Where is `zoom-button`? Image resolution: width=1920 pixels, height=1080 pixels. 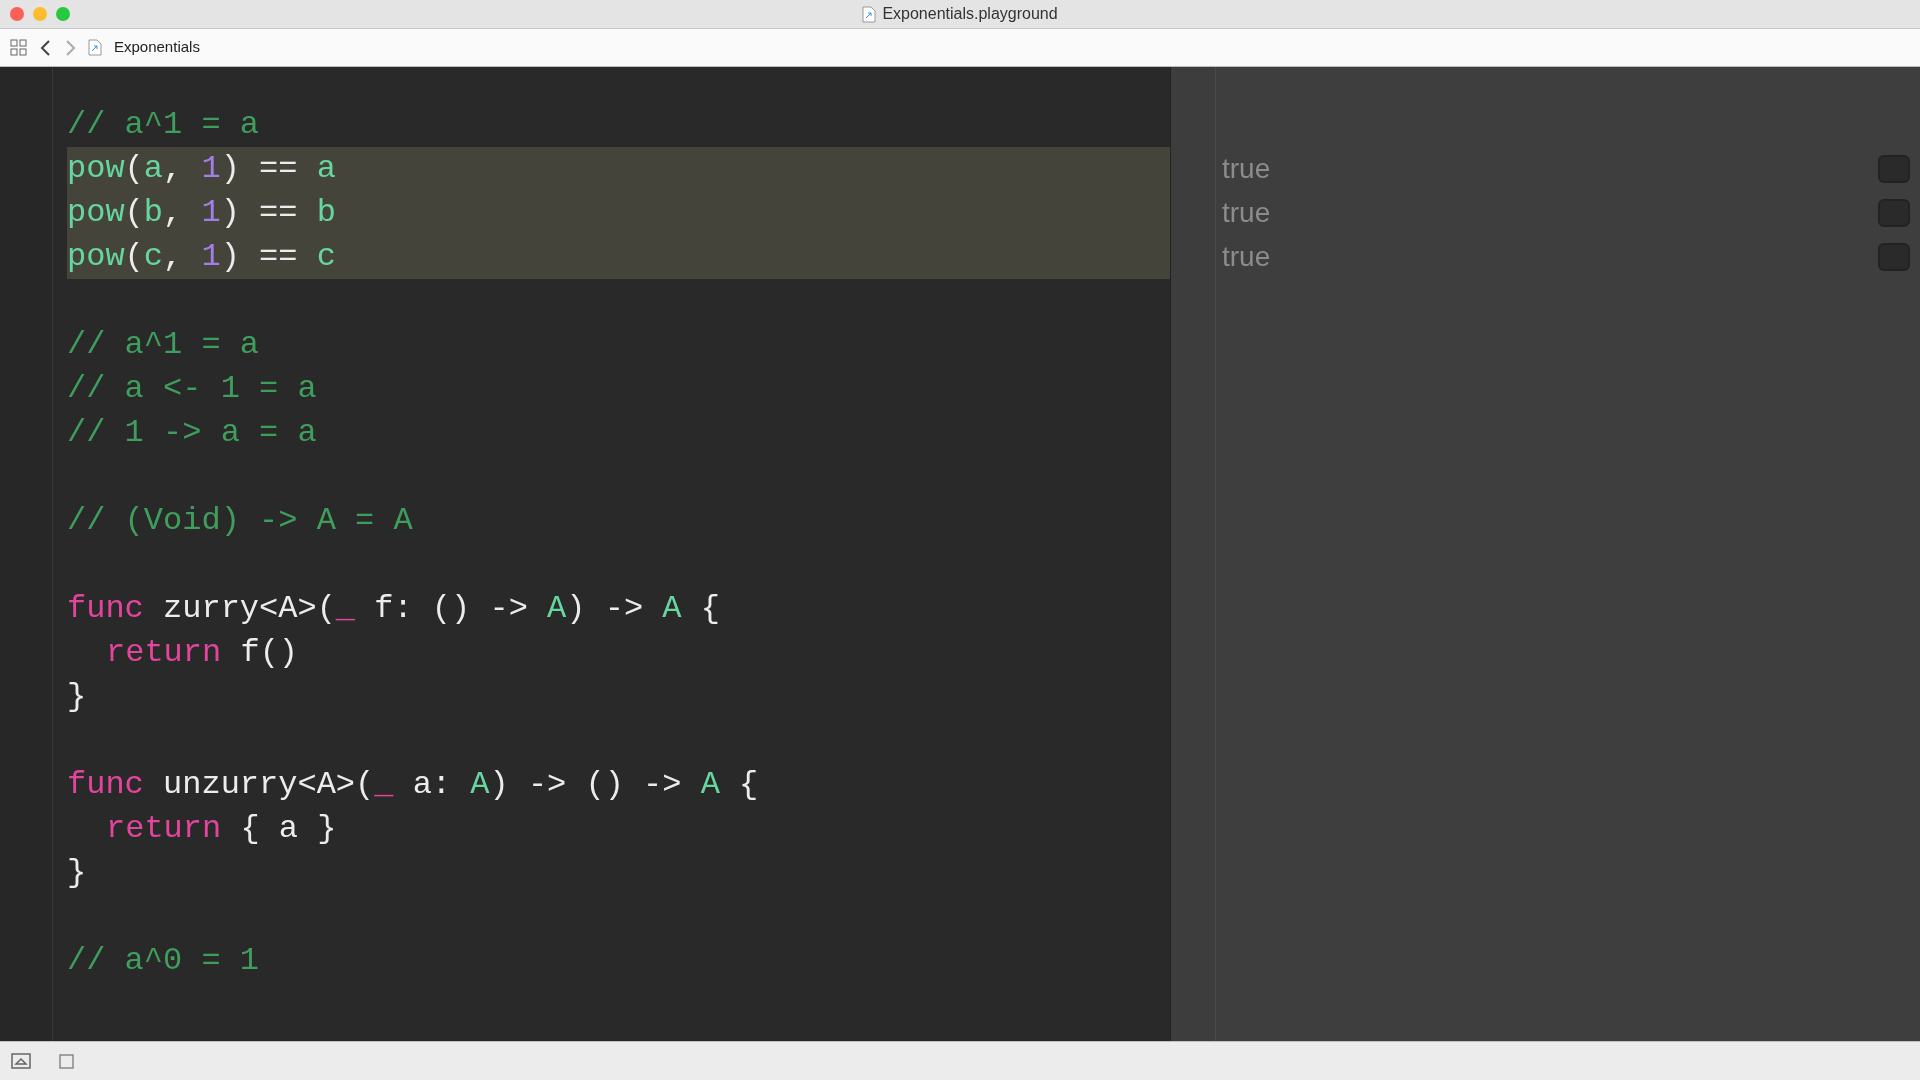 zoom-button is located at coordinates (63, 14).